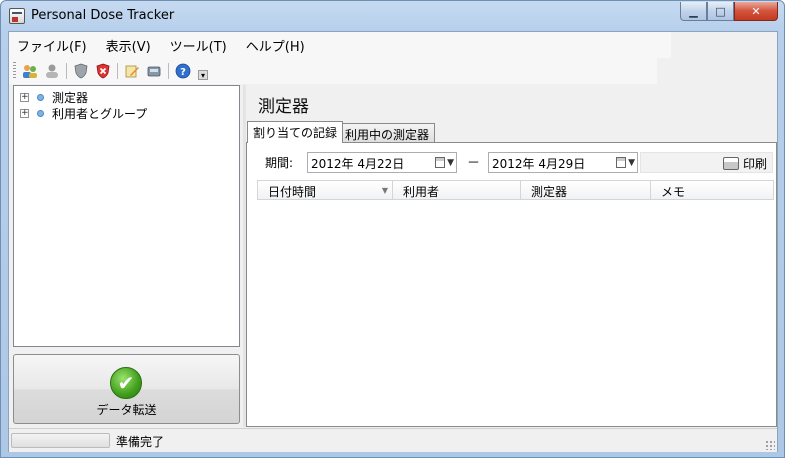  I want to click on data-transfer-button: ✔ データ転送, so click(126, 389).